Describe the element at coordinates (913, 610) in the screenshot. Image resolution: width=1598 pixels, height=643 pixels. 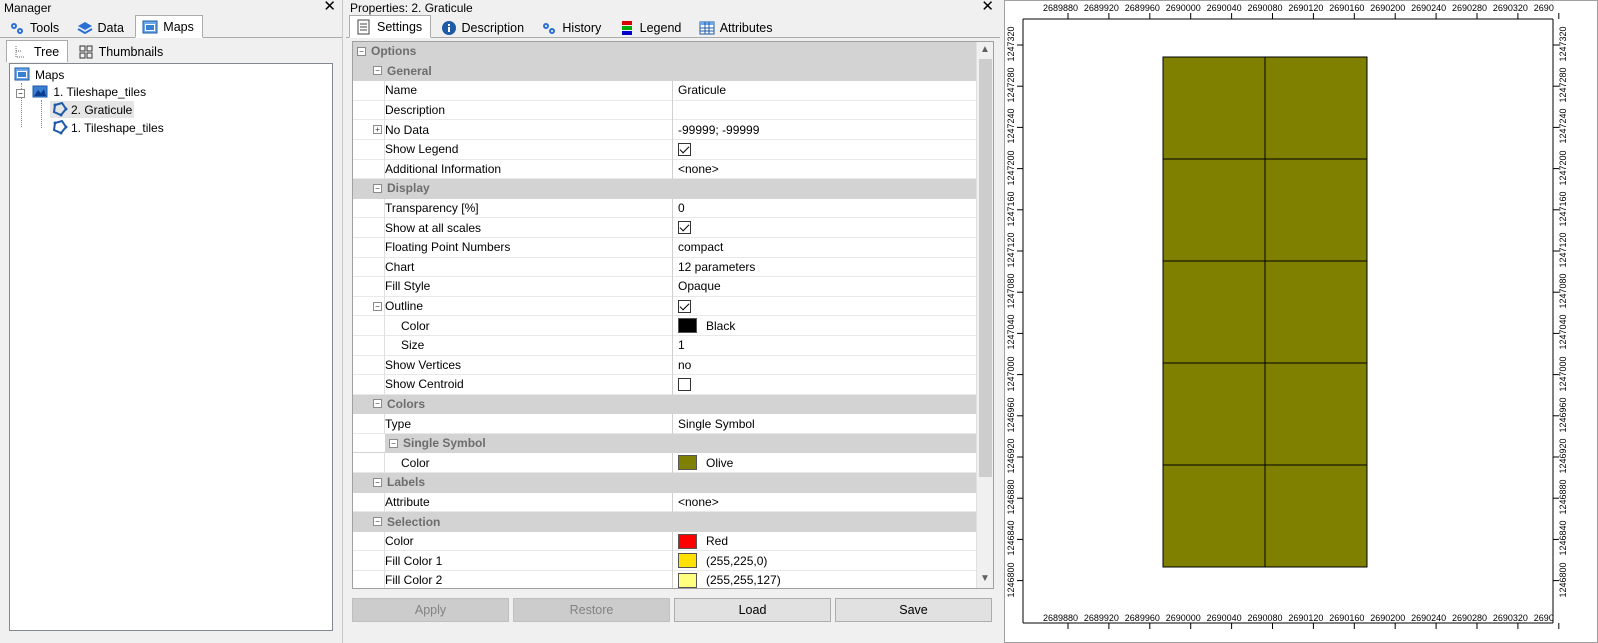
I see `save-button: Save` at that location.